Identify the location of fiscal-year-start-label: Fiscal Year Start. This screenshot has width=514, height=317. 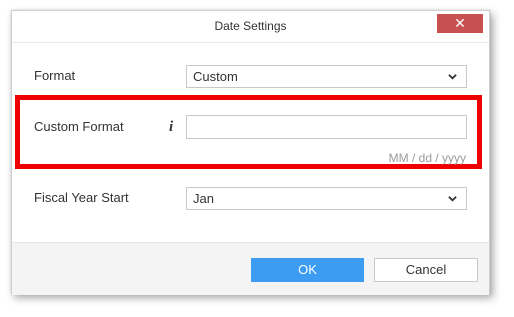
(81, 197).